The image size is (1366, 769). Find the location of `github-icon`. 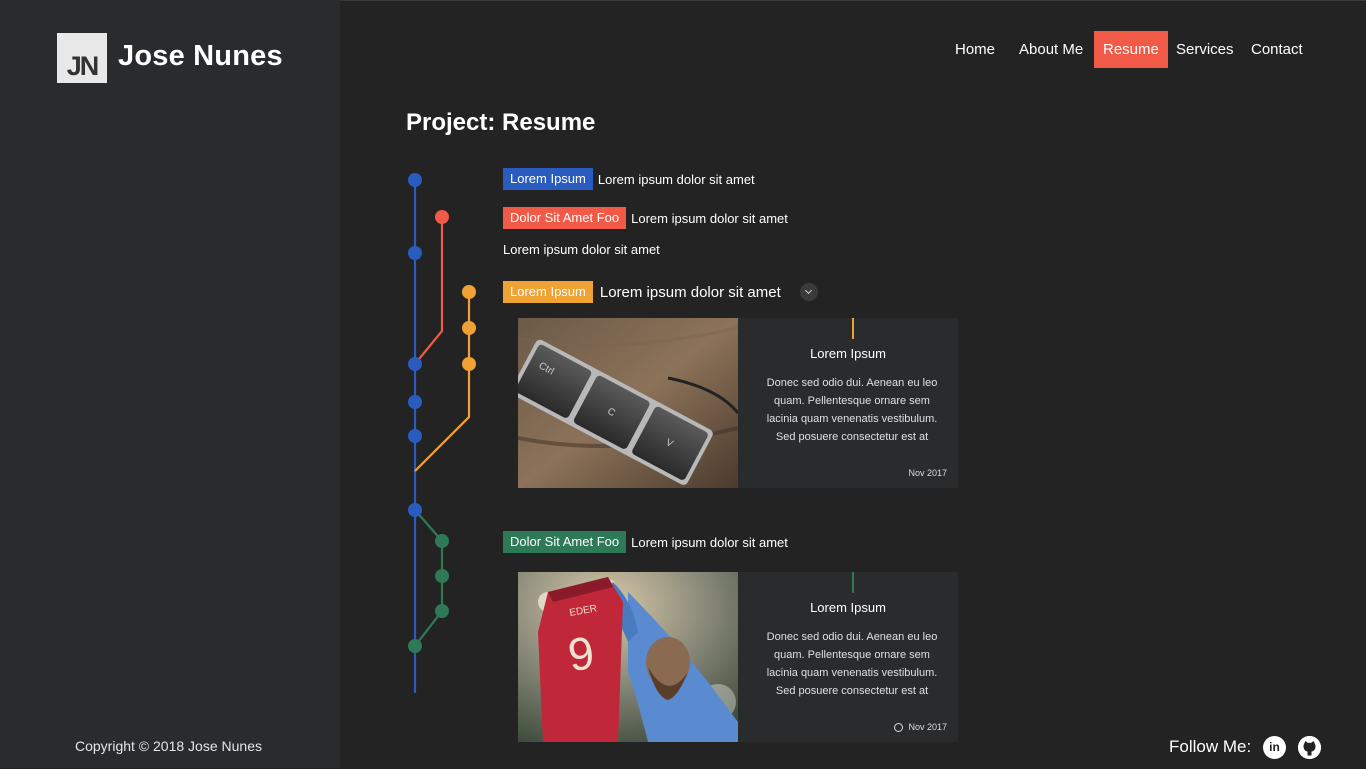

github-icon is located at coordinates (1309, 747).